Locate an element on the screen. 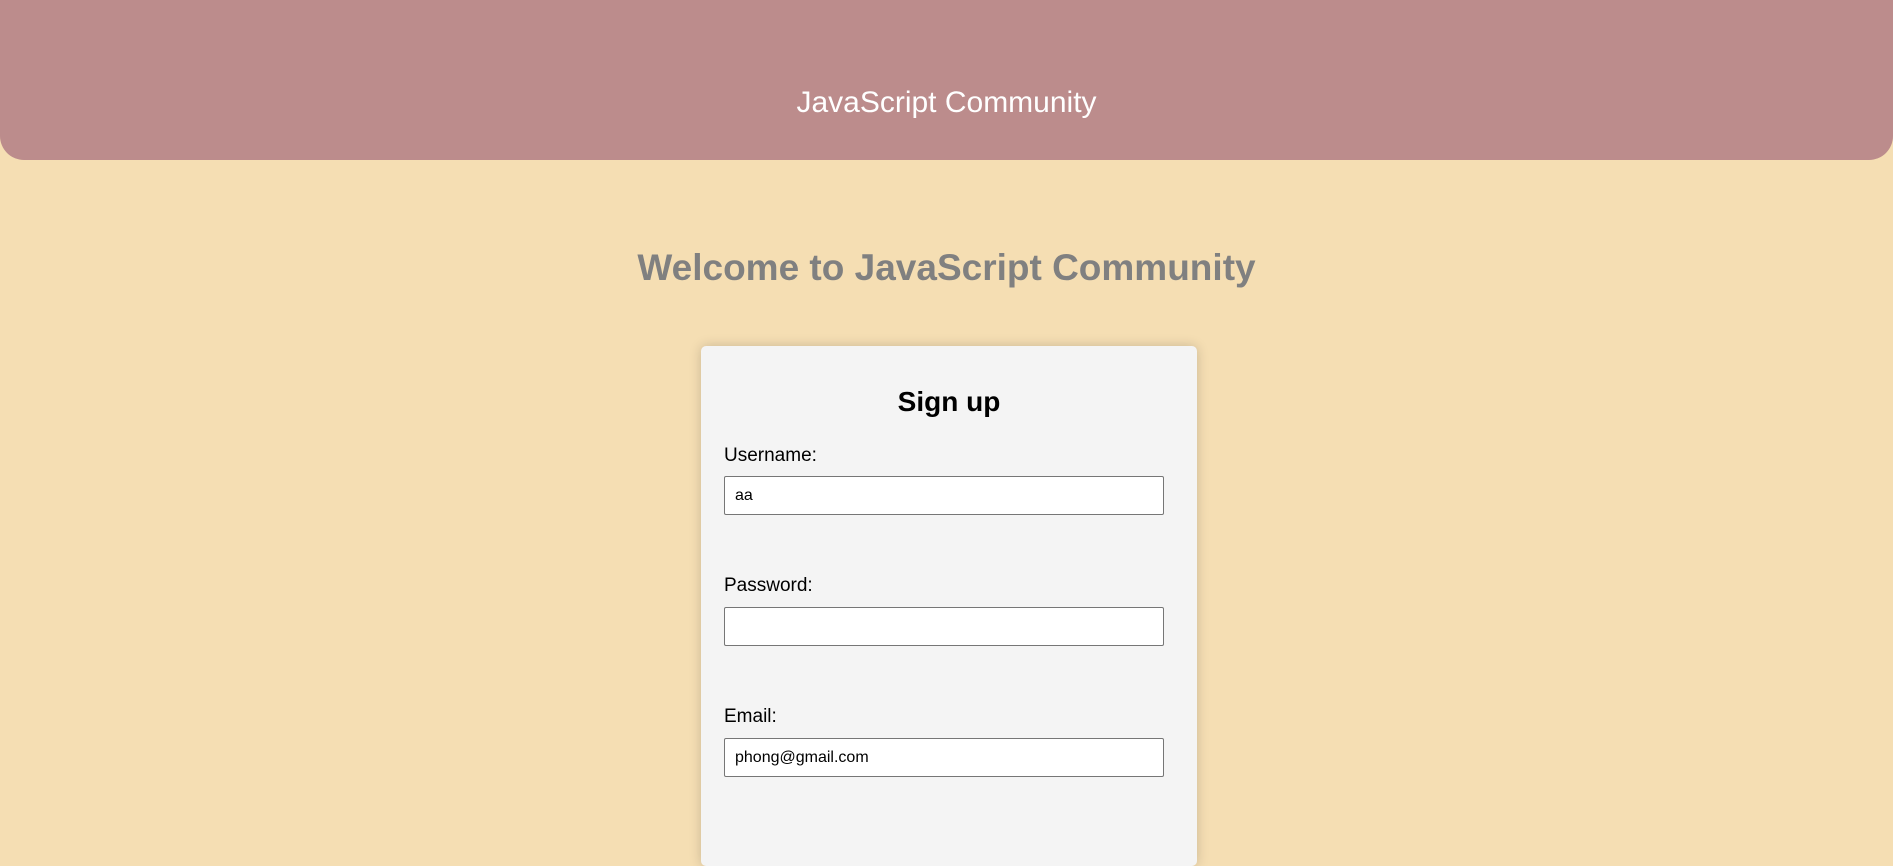 The width and height of the screenshot is (1893, 866). email-label: Email: is located at coordinates (750, 716).